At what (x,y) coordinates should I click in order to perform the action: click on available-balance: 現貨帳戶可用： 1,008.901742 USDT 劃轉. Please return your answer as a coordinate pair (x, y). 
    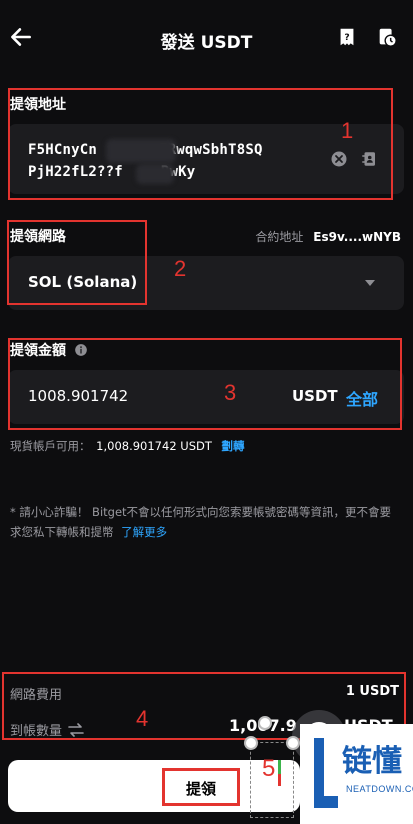
    Looking at the image, I should click on (127, 446).